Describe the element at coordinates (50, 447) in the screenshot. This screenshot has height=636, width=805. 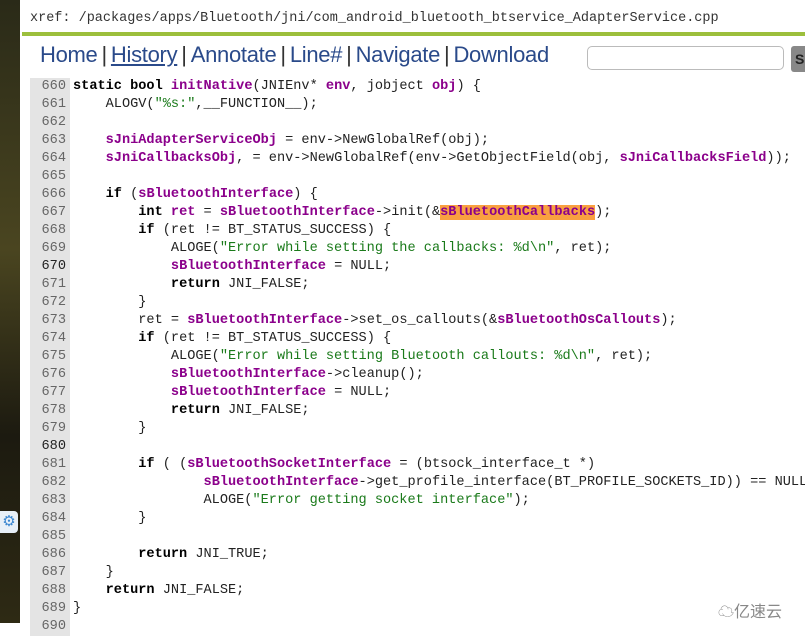
I see `line-number: 680` at that location.